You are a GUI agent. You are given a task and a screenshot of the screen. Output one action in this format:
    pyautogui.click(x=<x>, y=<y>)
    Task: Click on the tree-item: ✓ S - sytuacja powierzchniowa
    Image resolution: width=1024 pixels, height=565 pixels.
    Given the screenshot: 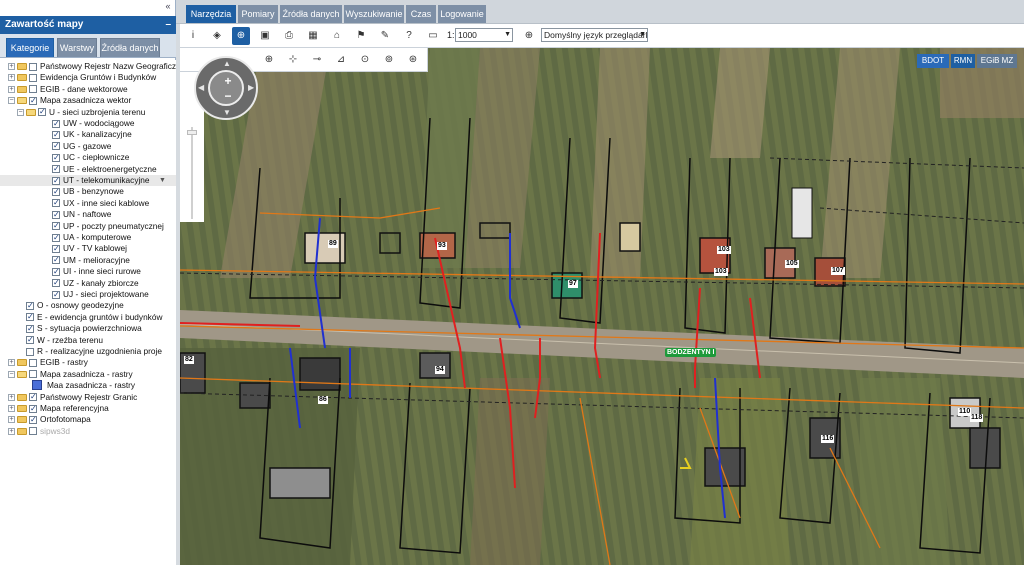 What is the action you would take?
    pyautogui.click(x=88, y=328)
    